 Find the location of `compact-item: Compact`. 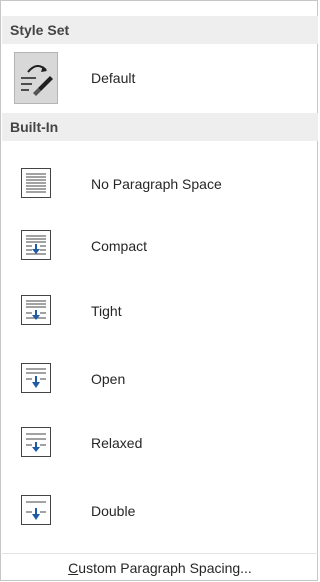

compact-item: Compact is located at coordinates (160, 246).